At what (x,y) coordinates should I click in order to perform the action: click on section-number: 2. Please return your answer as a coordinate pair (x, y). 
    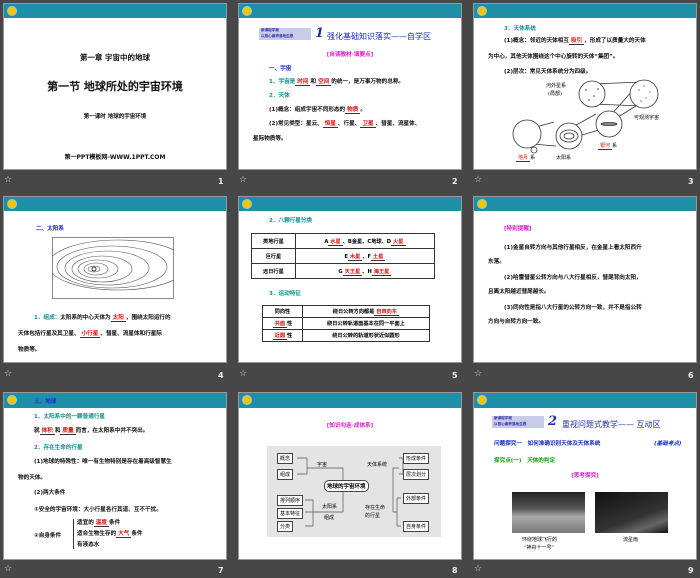
    Looking at the image, I should click on (553, 421).